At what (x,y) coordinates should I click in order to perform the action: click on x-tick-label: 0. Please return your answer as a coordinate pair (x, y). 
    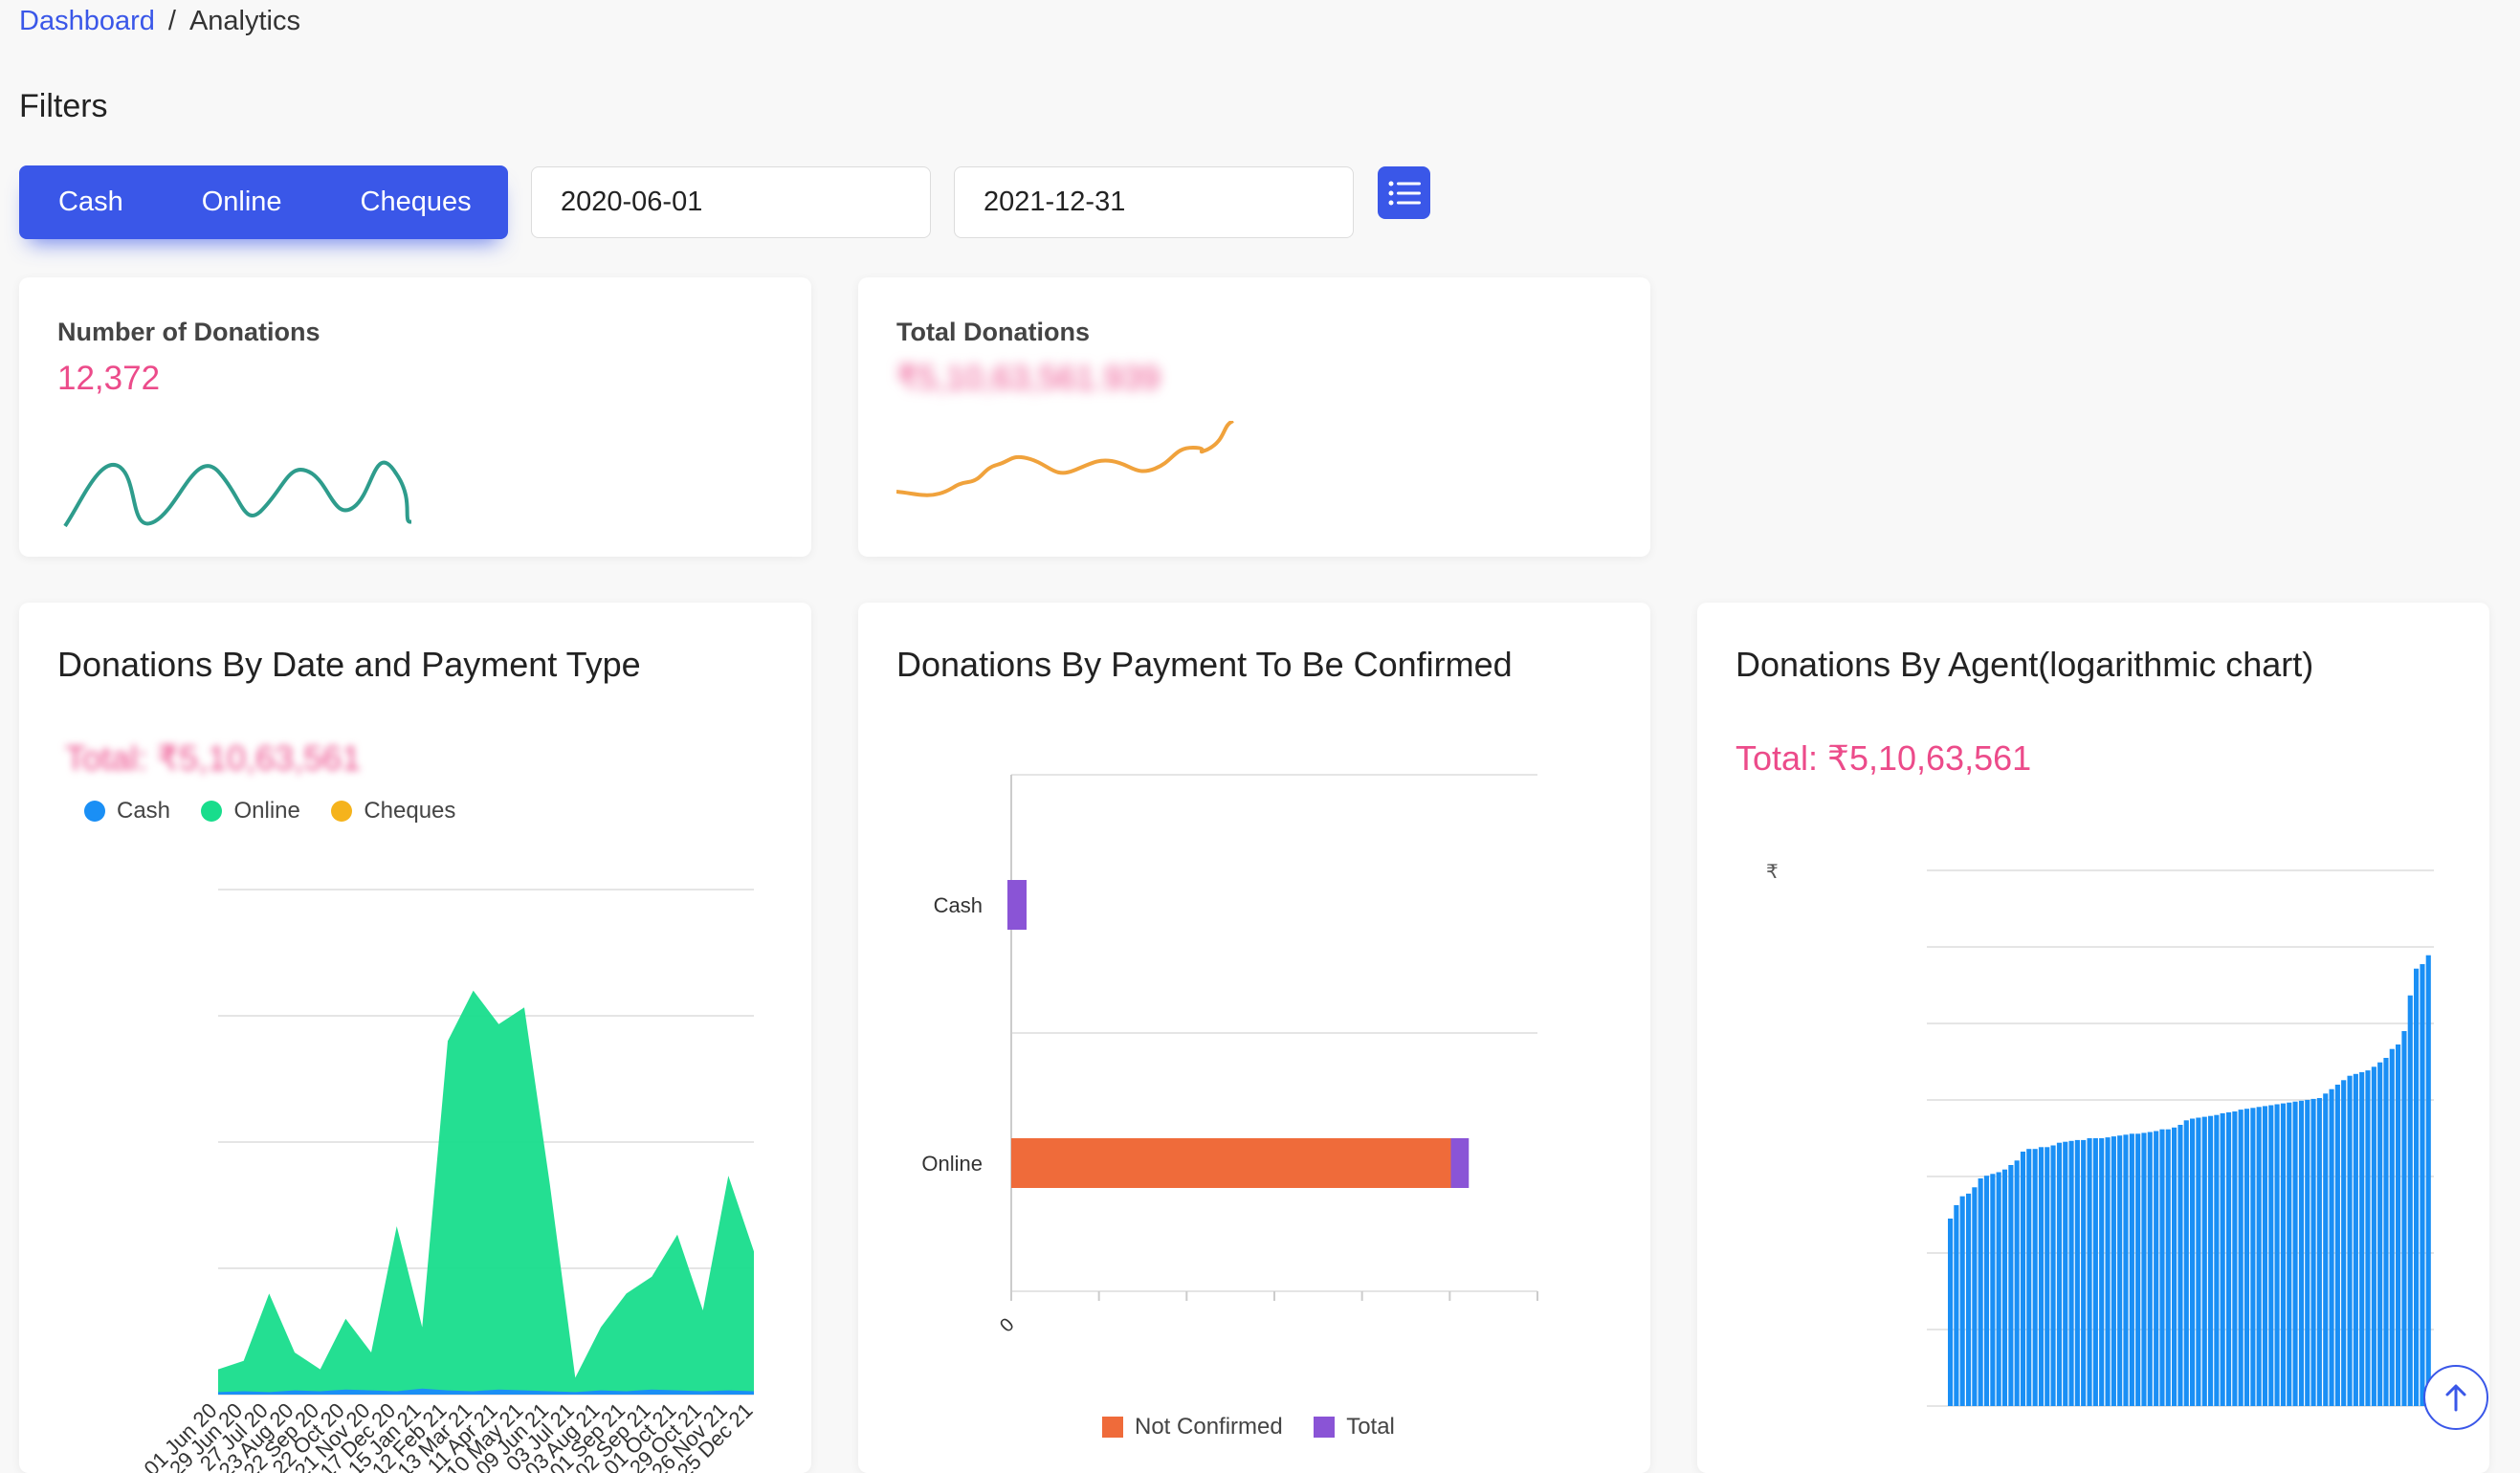
    Looking at the image, I should click on (1007, 1325).